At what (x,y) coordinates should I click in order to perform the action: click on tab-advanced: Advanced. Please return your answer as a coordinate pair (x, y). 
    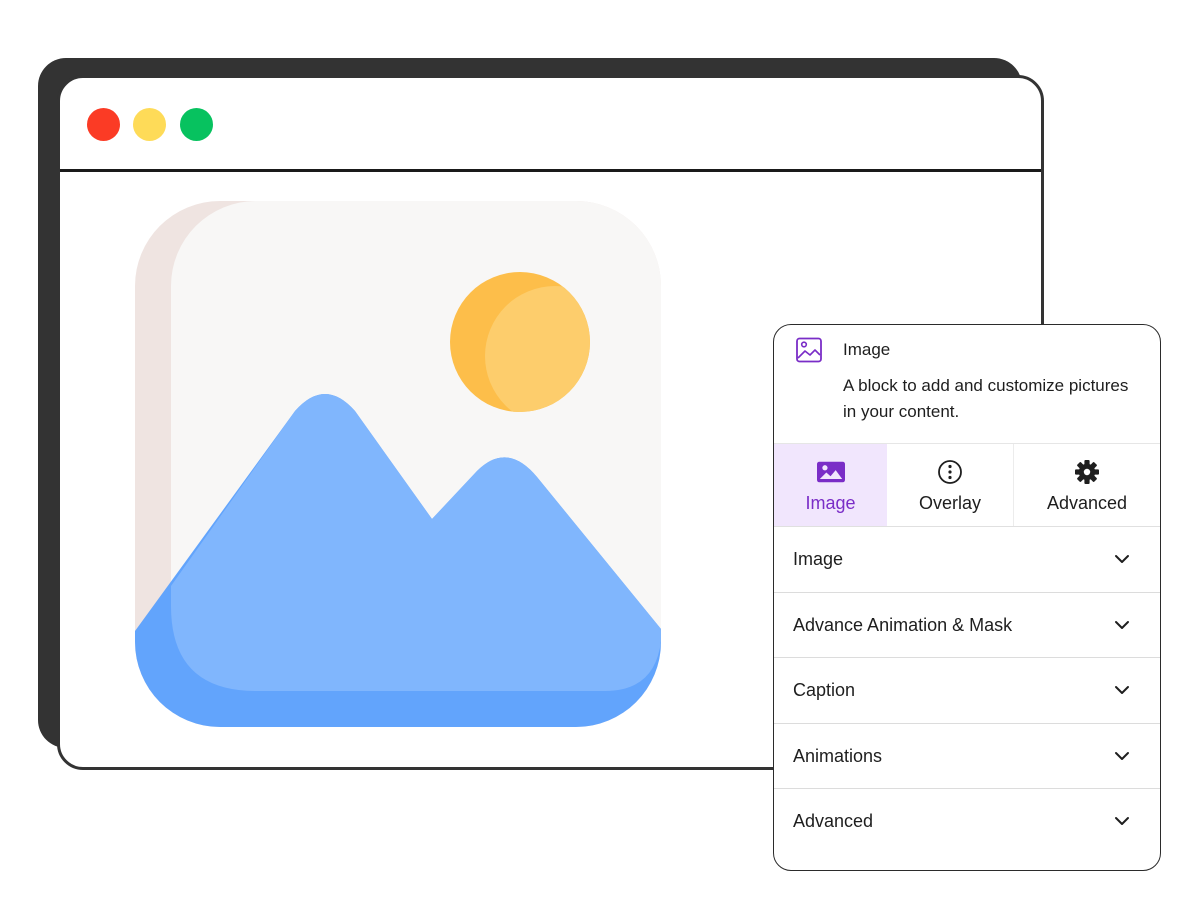
    Looking at the image, I should click on (1087, 485).